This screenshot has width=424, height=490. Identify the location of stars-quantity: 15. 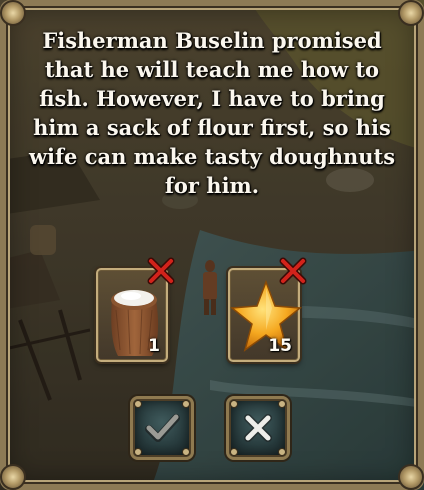
(280, 346).